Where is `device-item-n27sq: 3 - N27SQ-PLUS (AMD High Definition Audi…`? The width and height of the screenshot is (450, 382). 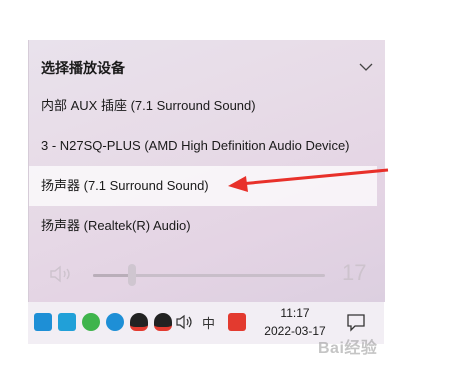 device-item-n27sq: 3 - N27SQ-PLUS (AMD High Definition Audi… is located at coordinates (203, 146).